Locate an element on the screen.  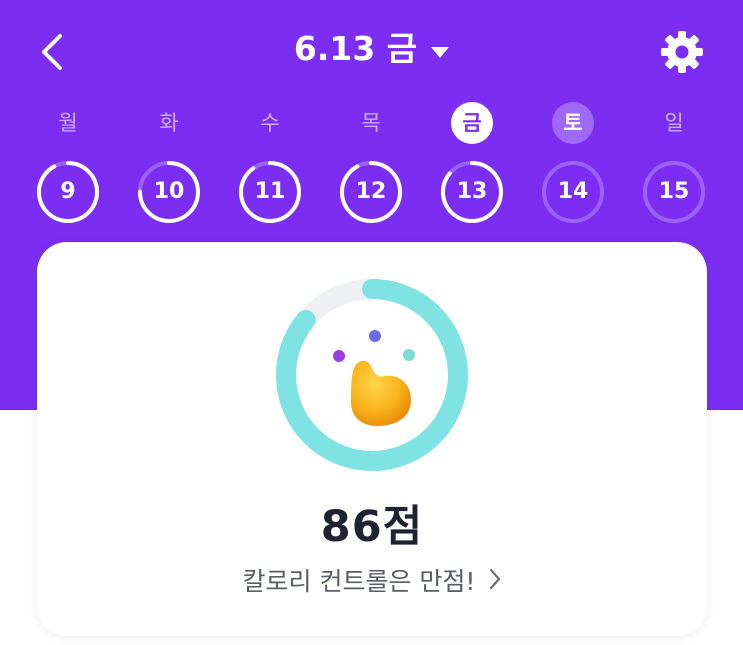
day-10: 화 10 is located at coordinates (169, 163).